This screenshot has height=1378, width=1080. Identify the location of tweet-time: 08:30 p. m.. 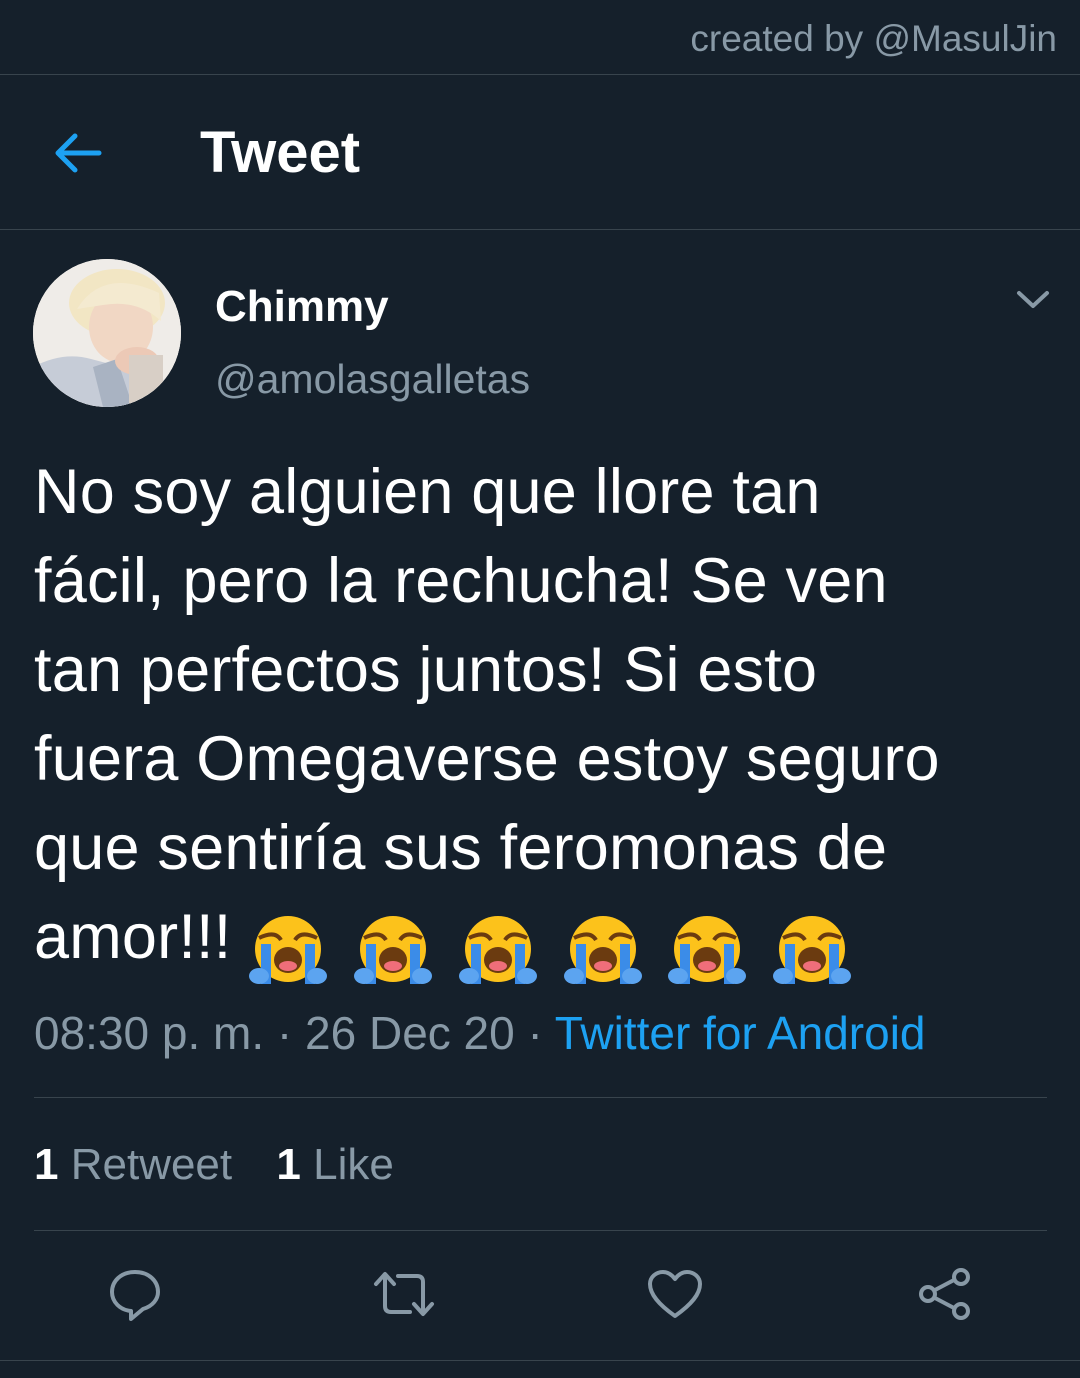
(149, 1033).